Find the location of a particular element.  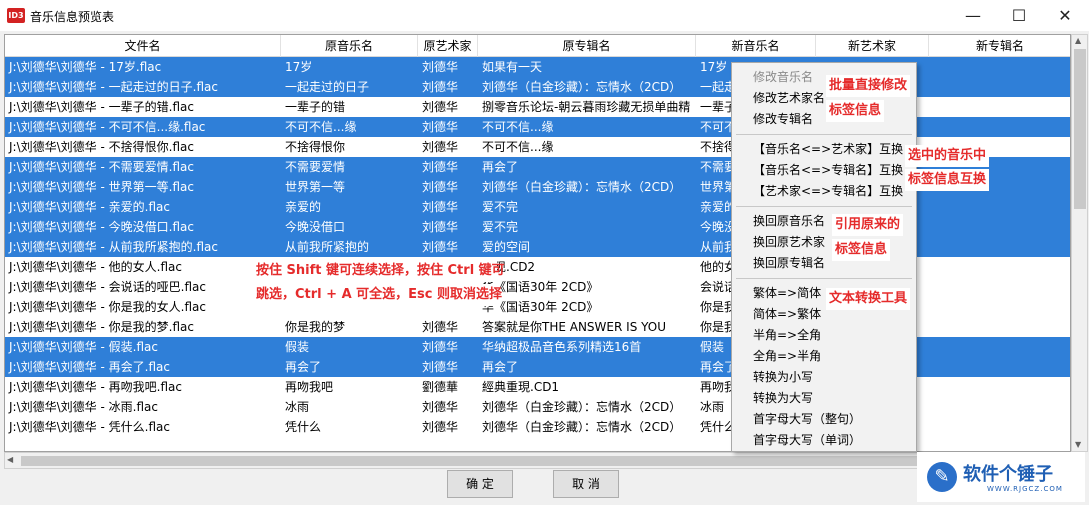

menu-item-capitalize-words: 首字母大写（单词） is located at coordinates (807, 440).